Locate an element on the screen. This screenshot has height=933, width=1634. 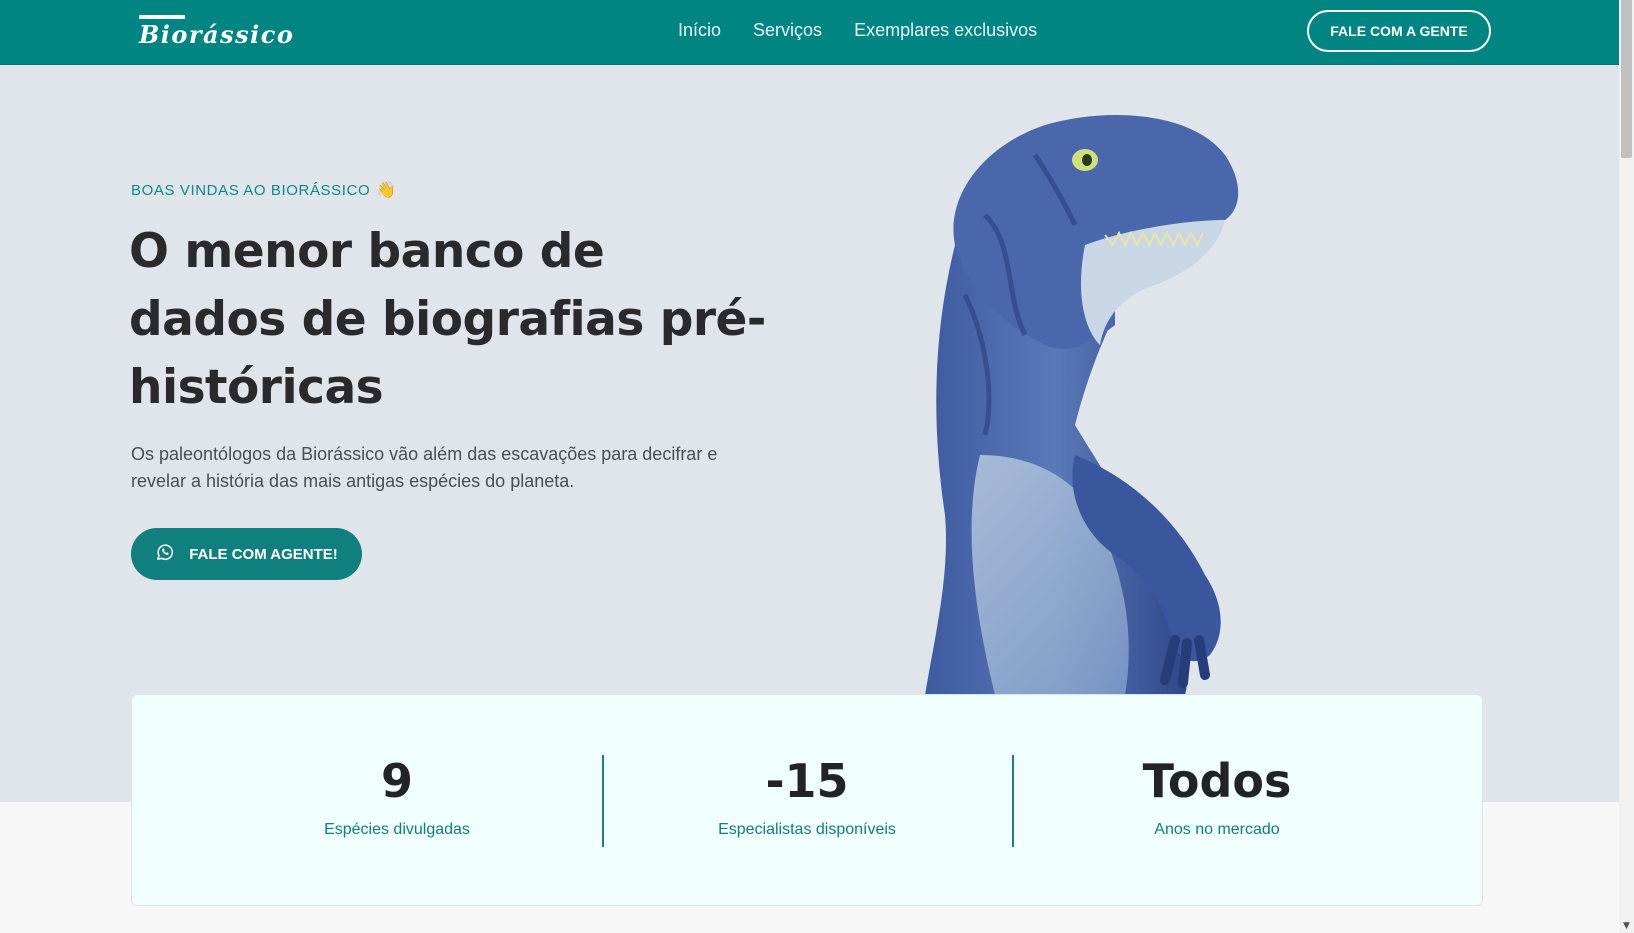
nav-link-exemplares: Exemplares exclusivos is located at coordinates (945, 30).